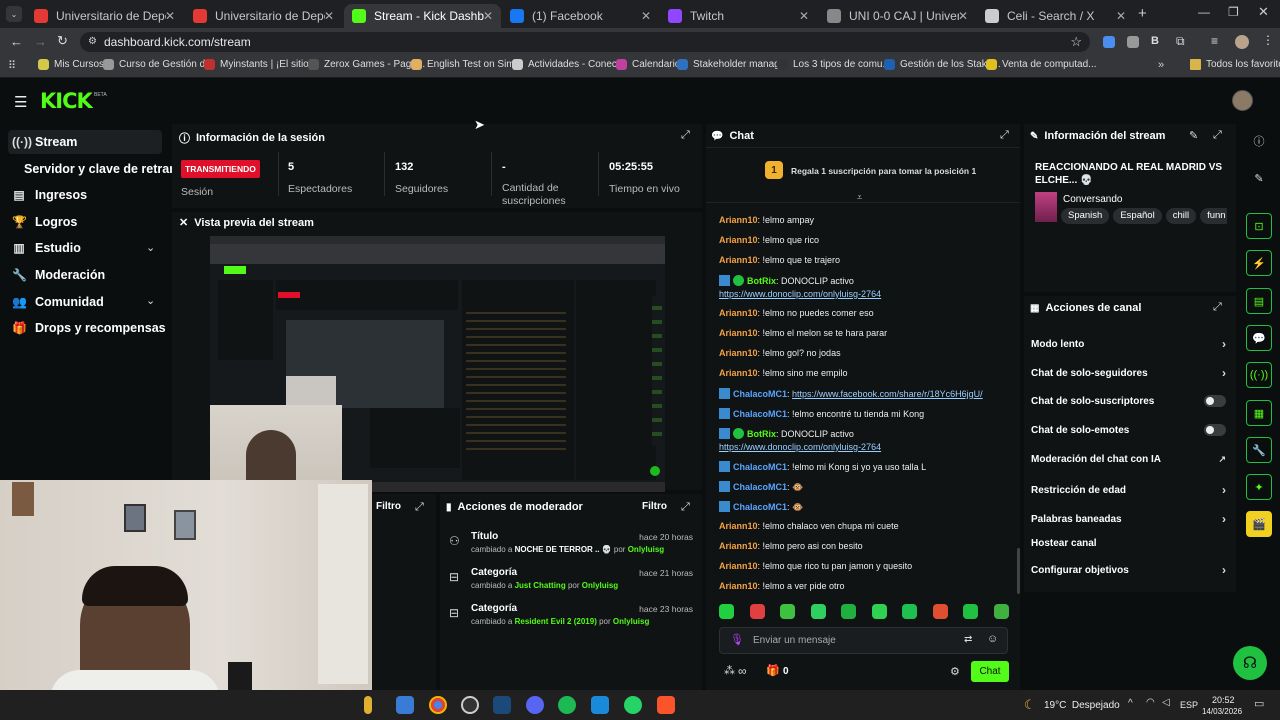 The height and width of the screenshot is (720, 1280). What do you see at coordinates (470, 705) in the screenshot?
I see `obs-icon` at bounding box center [470, 705].